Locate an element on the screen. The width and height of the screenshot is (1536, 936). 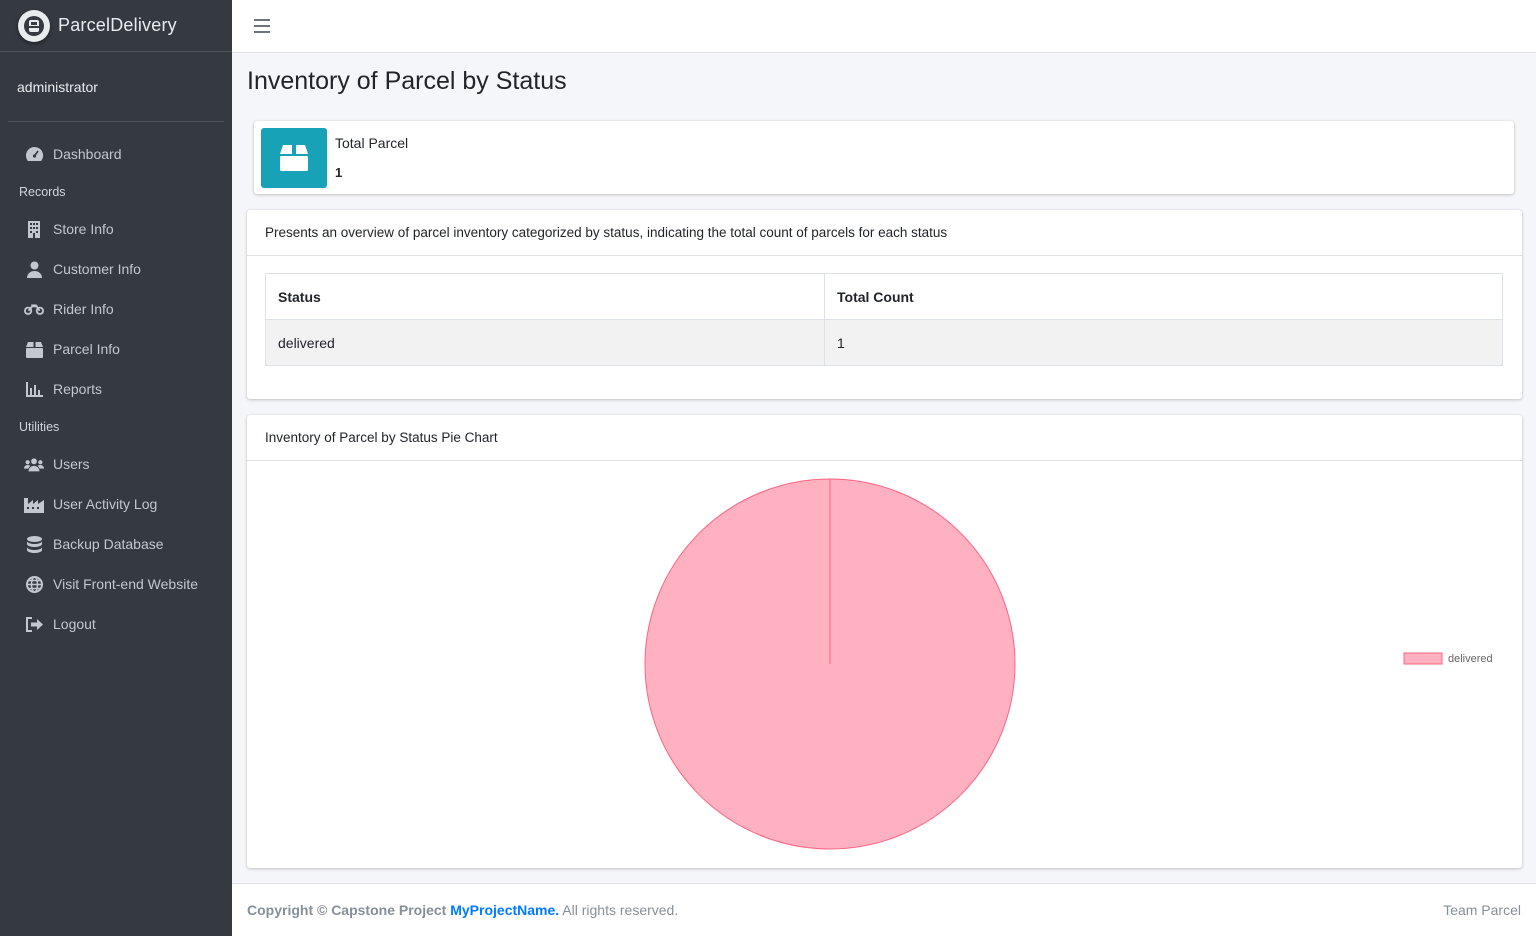
pie-slice-delivered is located at coordinates (830, 664).